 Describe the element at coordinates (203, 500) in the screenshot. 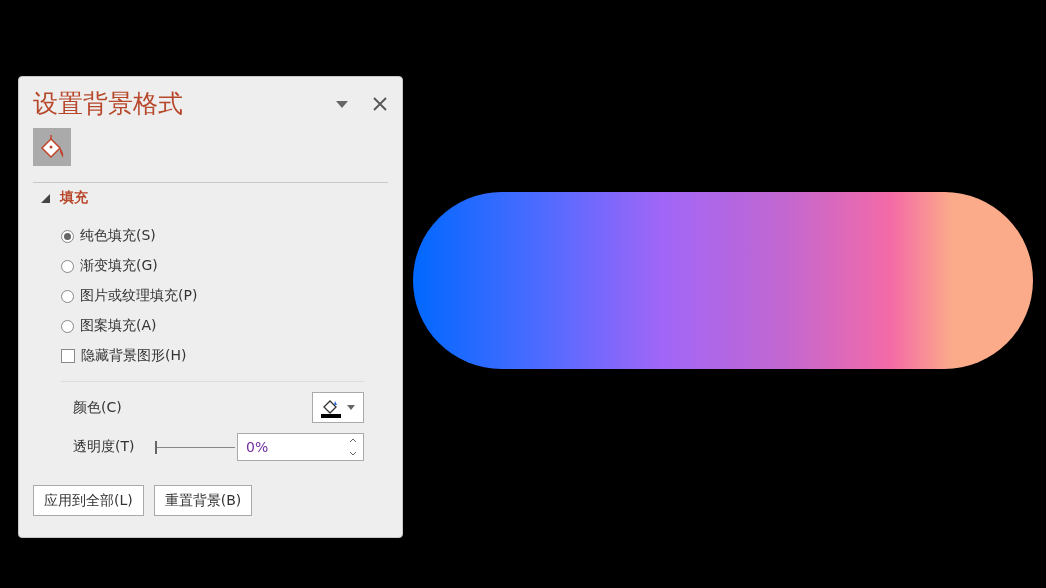

I see `action-button: 重置背景(B)` at that location.